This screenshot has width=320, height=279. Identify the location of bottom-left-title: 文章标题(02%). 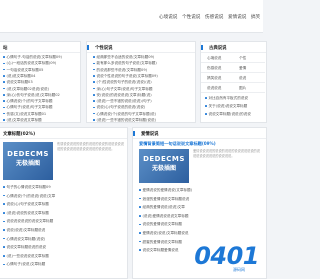
(19, 134).